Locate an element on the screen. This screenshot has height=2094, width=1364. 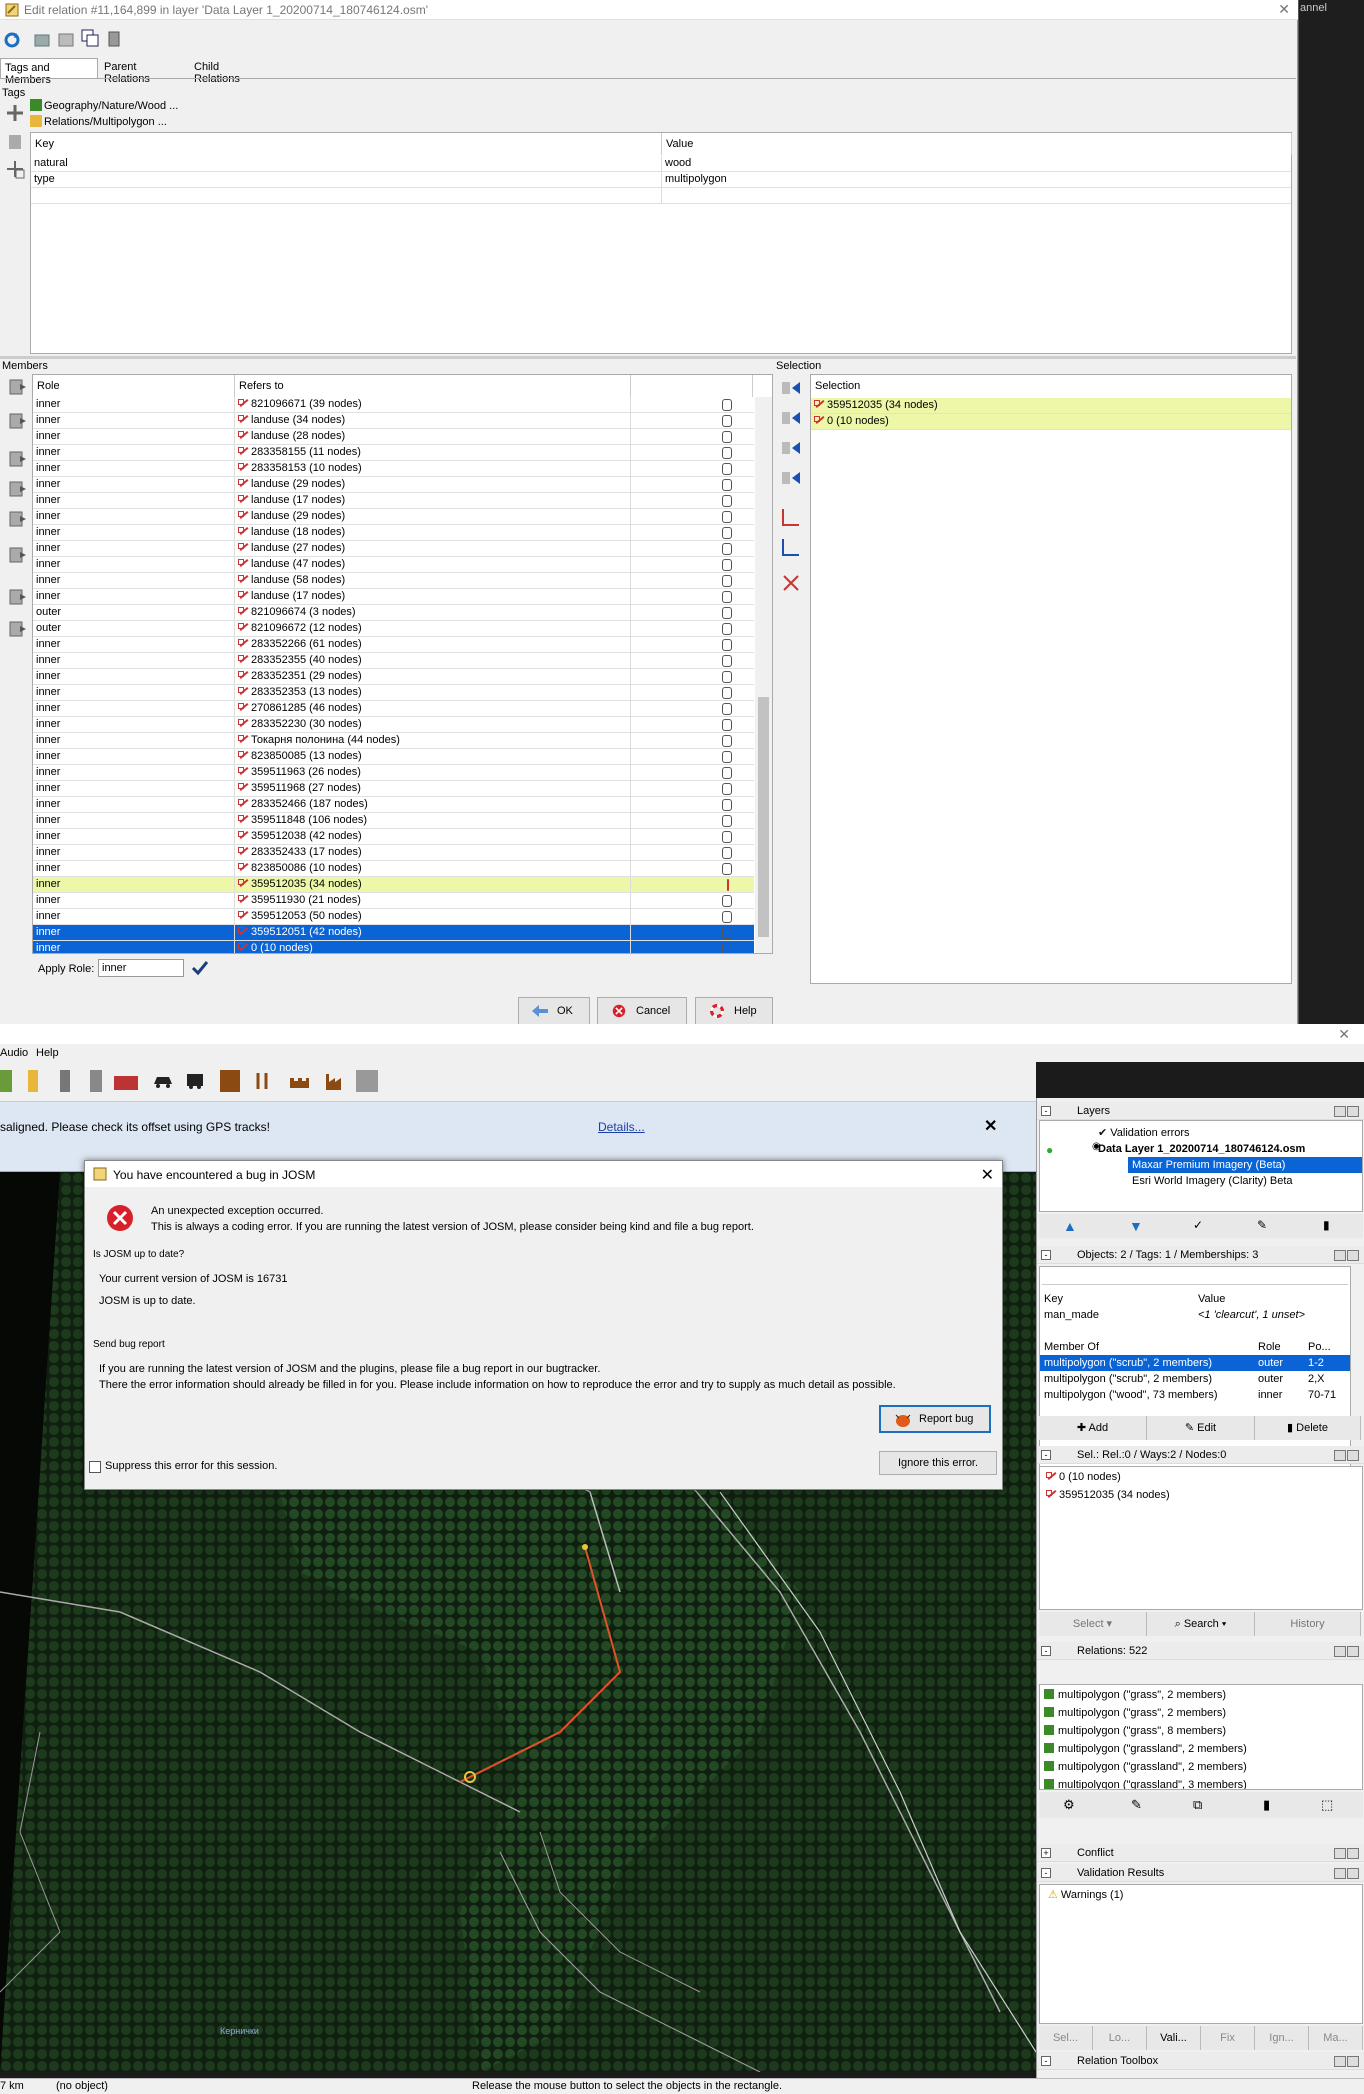
member-refers-to: landuse (28 nodes) is located at coordinates (433, 437).